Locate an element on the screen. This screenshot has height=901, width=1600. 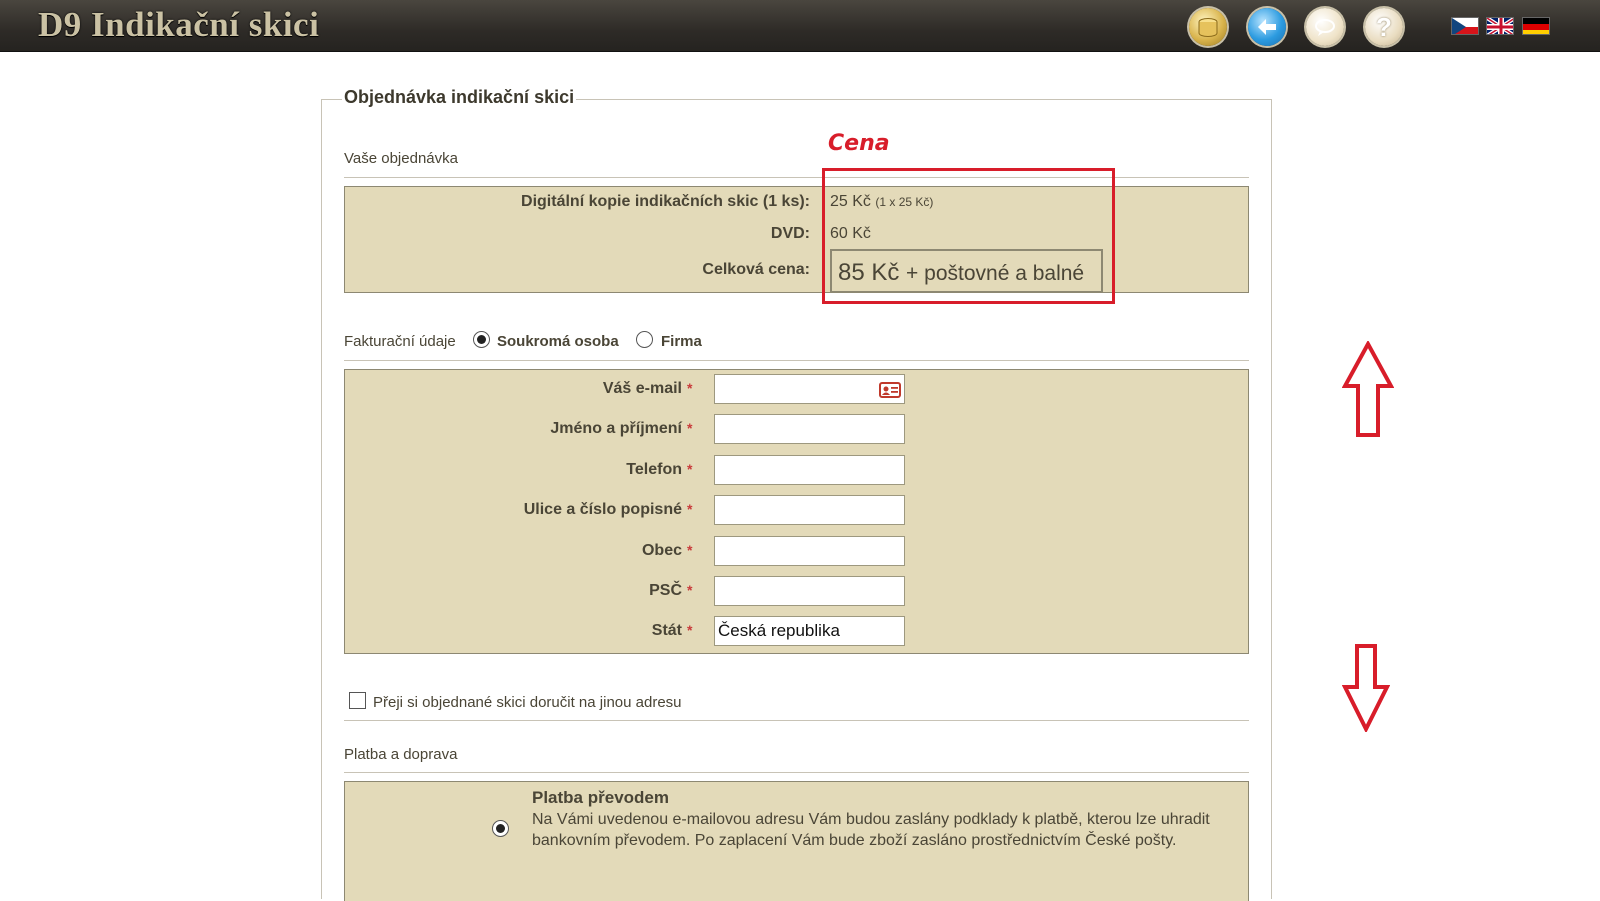
private-person-label: Soukromá osoba is located at coordinates (558, 341).